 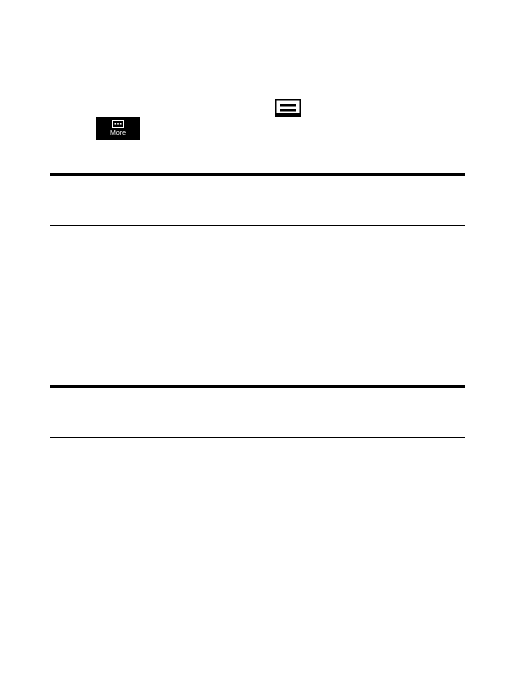 What do you see at coordinates (288, 108) in the screenshot?
I see `menu-key-icon` at bounding box center [288, 108].